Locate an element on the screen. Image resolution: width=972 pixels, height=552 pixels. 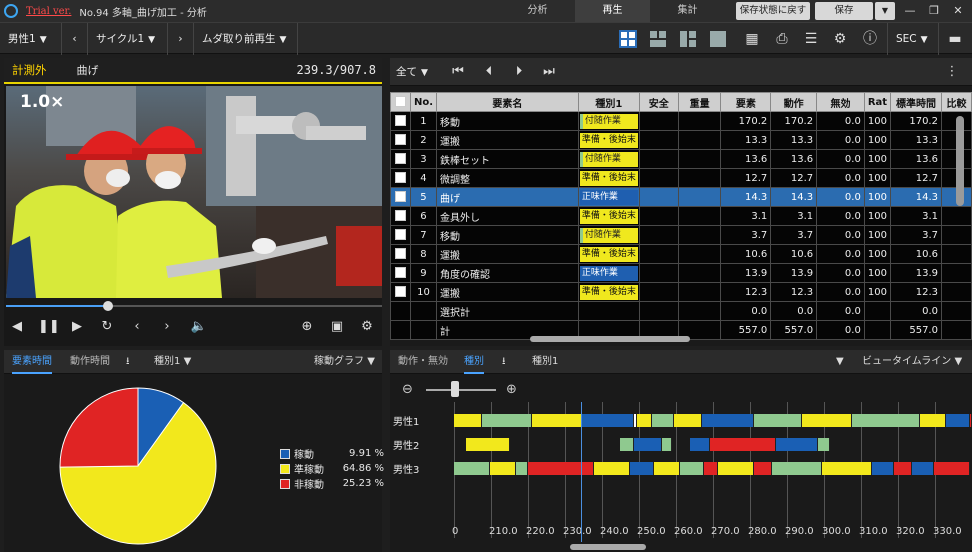
row-element-name: 移動 is located at coordinates (507, 235).